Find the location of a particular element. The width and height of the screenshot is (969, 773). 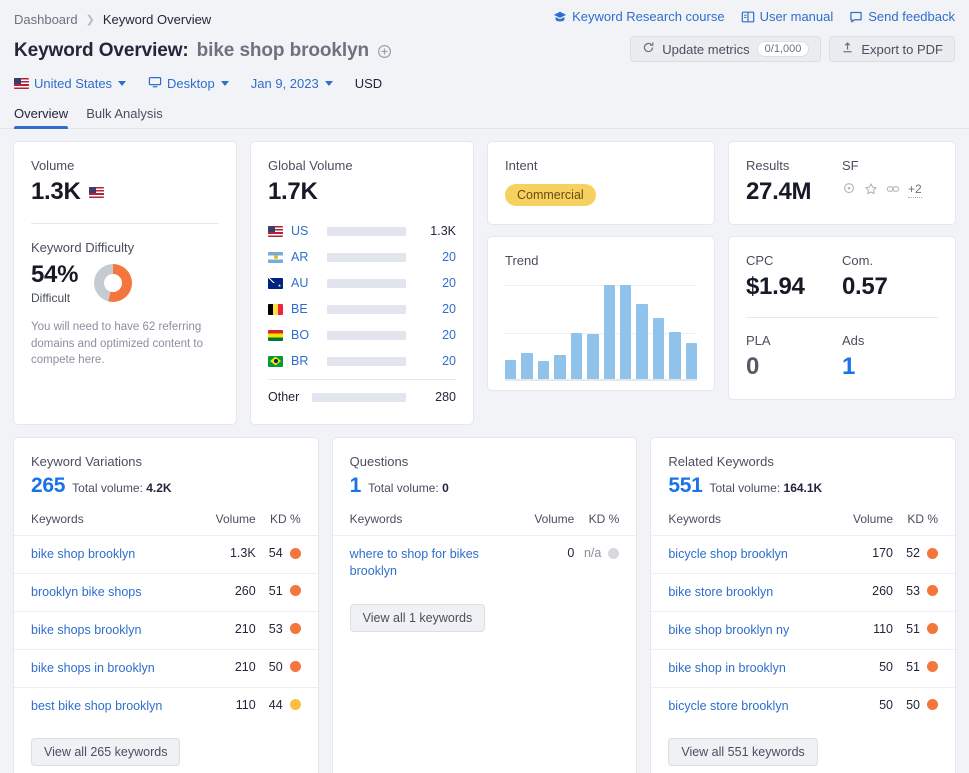

kd-value: 50 is located at coordinates (275, 666).